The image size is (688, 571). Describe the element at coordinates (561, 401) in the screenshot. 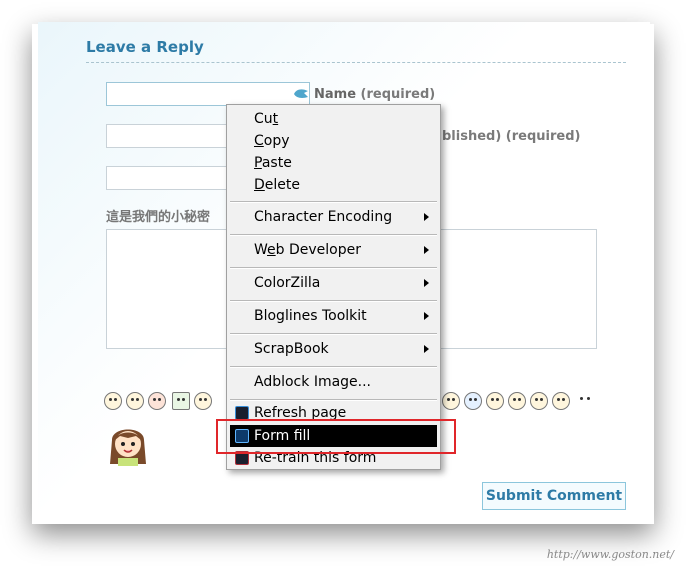

I see `tired-icon` at that location.